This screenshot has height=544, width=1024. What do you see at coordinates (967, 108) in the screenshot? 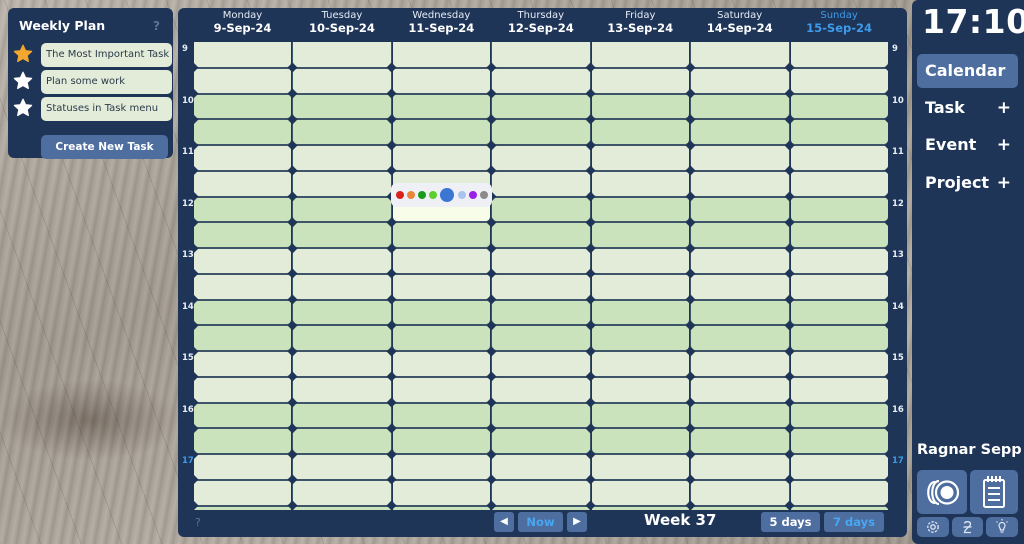
I see `menu-item-task: Task +` at bounding box center [967, 108].